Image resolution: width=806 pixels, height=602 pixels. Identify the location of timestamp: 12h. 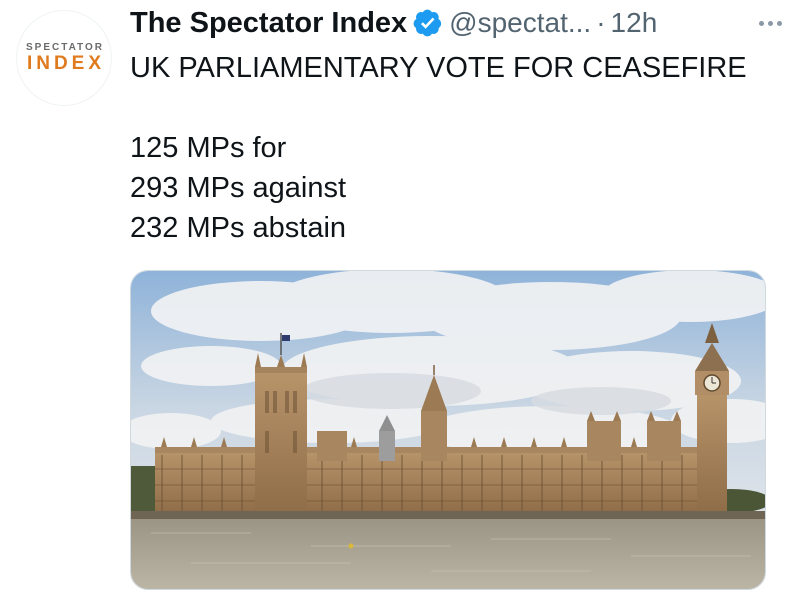
(634, 23).